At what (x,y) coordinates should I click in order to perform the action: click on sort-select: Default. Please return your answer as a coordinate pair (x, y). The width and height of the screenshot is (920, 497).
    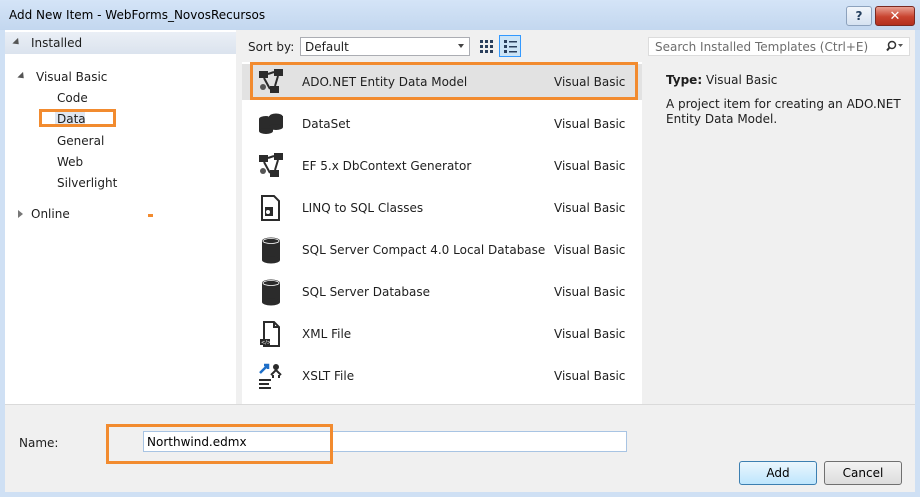
    Looking at the image, I should click on (385, 46).